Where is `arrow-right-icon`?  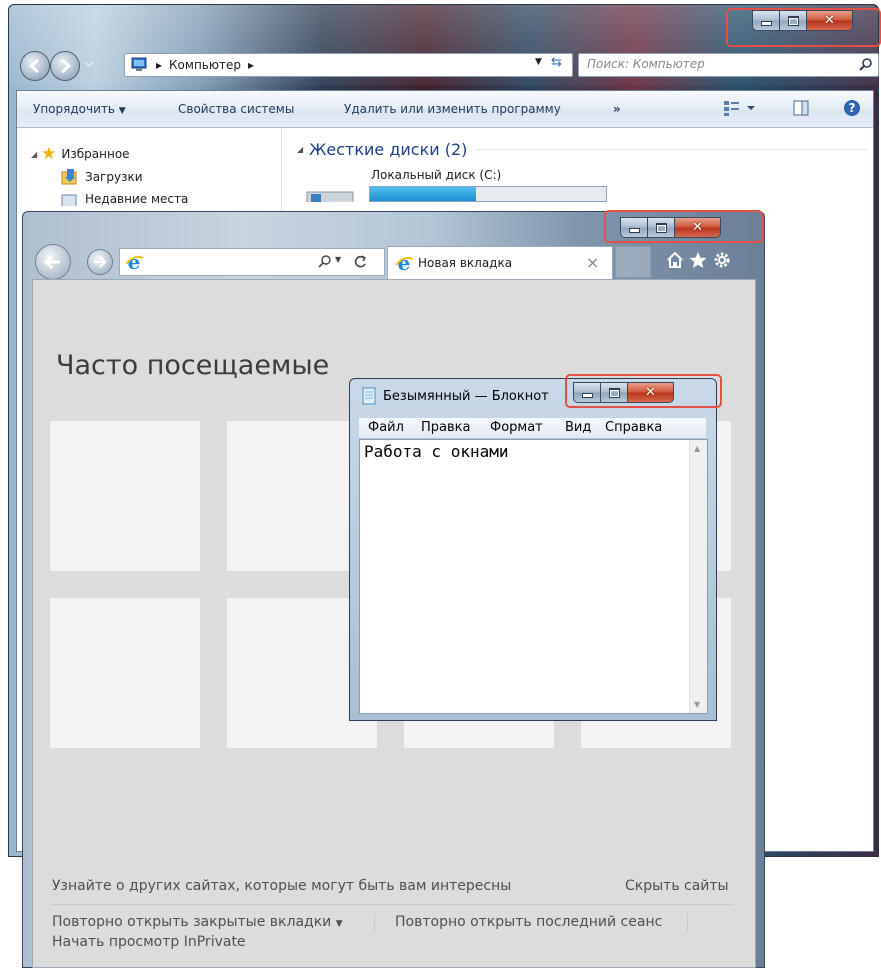 arrow-right-icon is located at coordinates (66, 66).